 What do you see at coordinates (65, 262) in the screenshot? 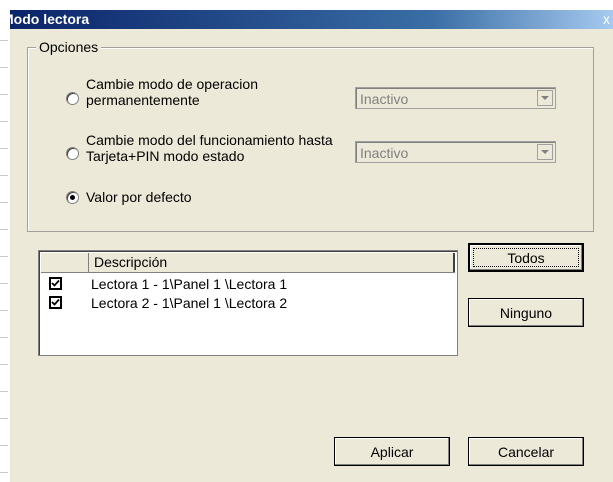
I see `check-column-header` at bounding box center [65, 262].